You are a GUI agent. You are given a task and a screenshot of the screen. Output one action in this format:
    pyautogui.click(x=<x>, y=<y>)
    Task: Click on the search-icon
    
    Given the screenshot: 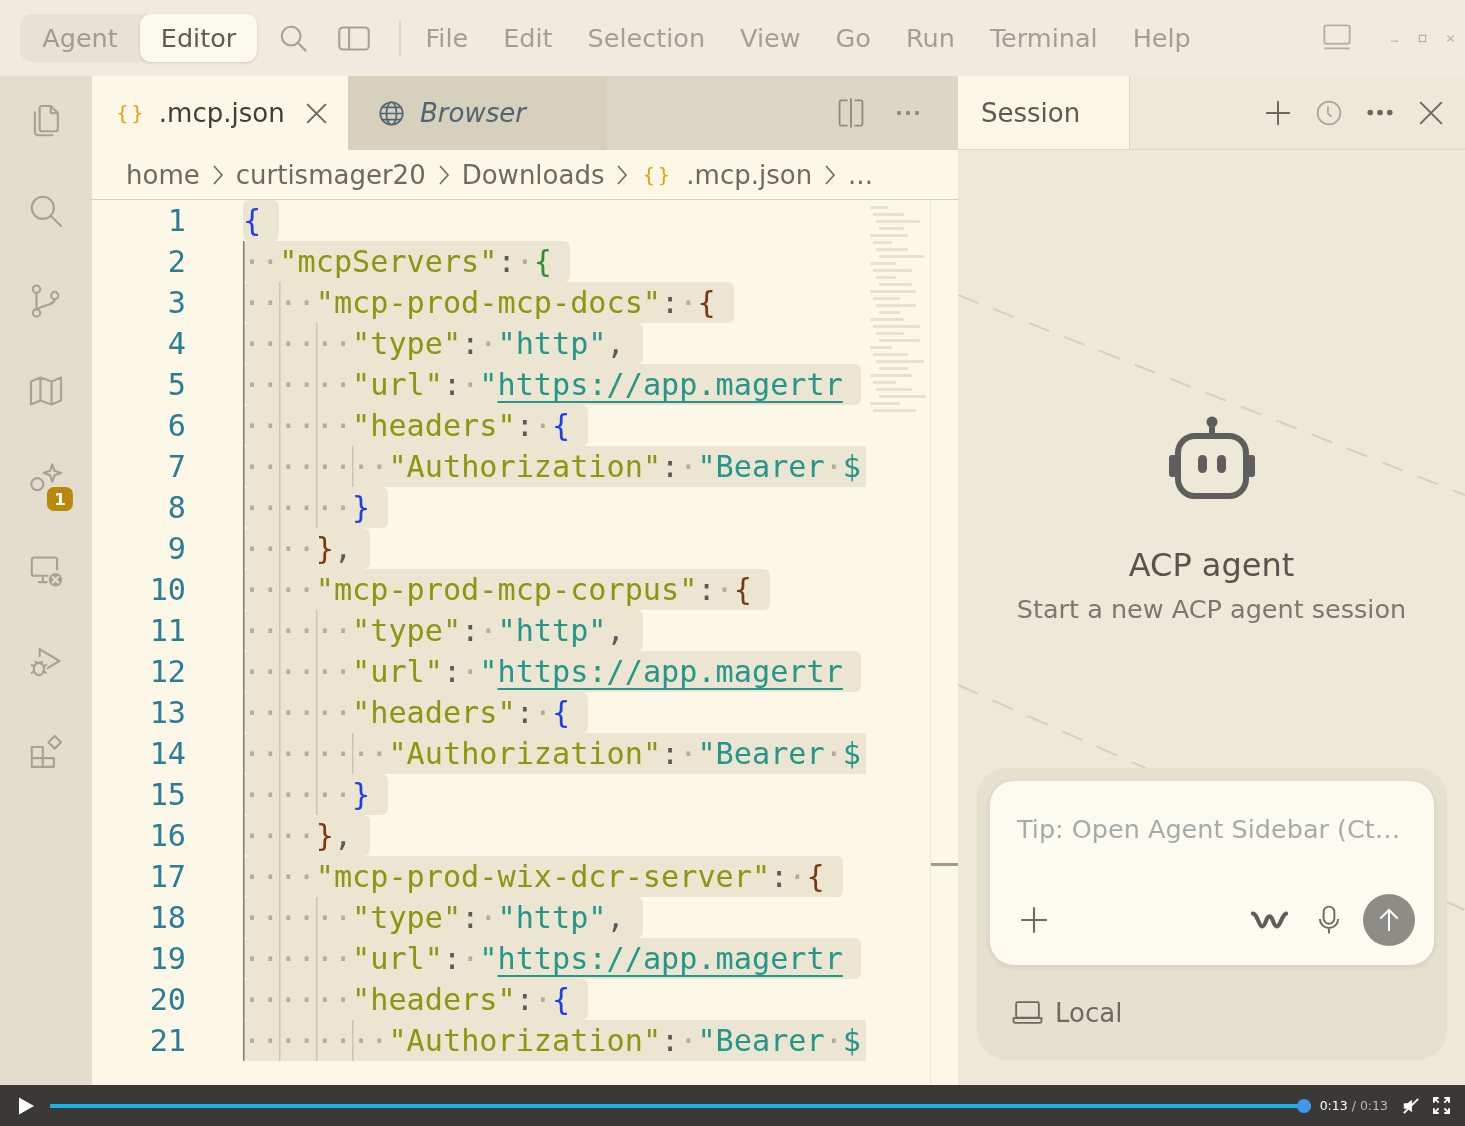 What is the action you would take?
    pyautogui.click(x=293, y=38)
    